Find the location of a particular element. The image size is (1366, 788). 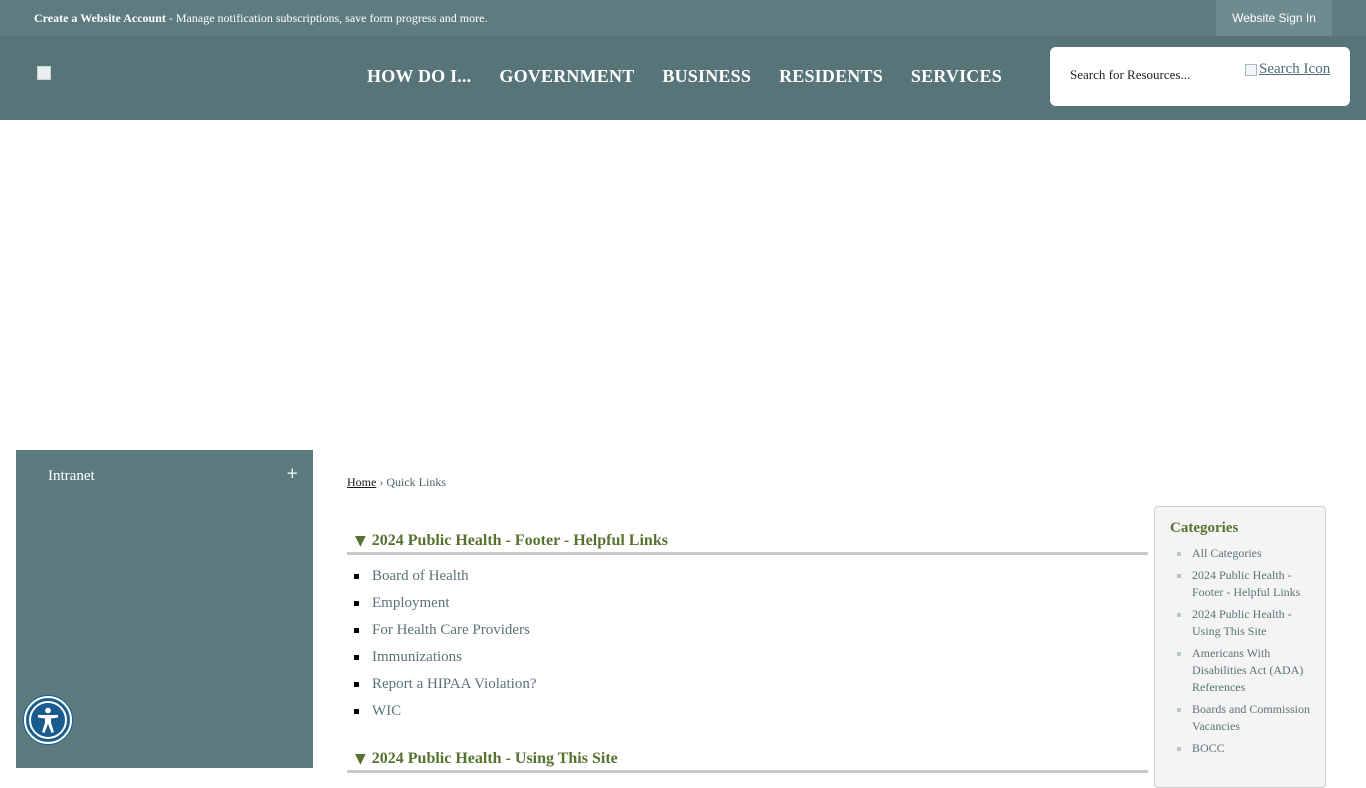

category-item: Boards and Commission Vacancies is located at coordinates (1247, 718).